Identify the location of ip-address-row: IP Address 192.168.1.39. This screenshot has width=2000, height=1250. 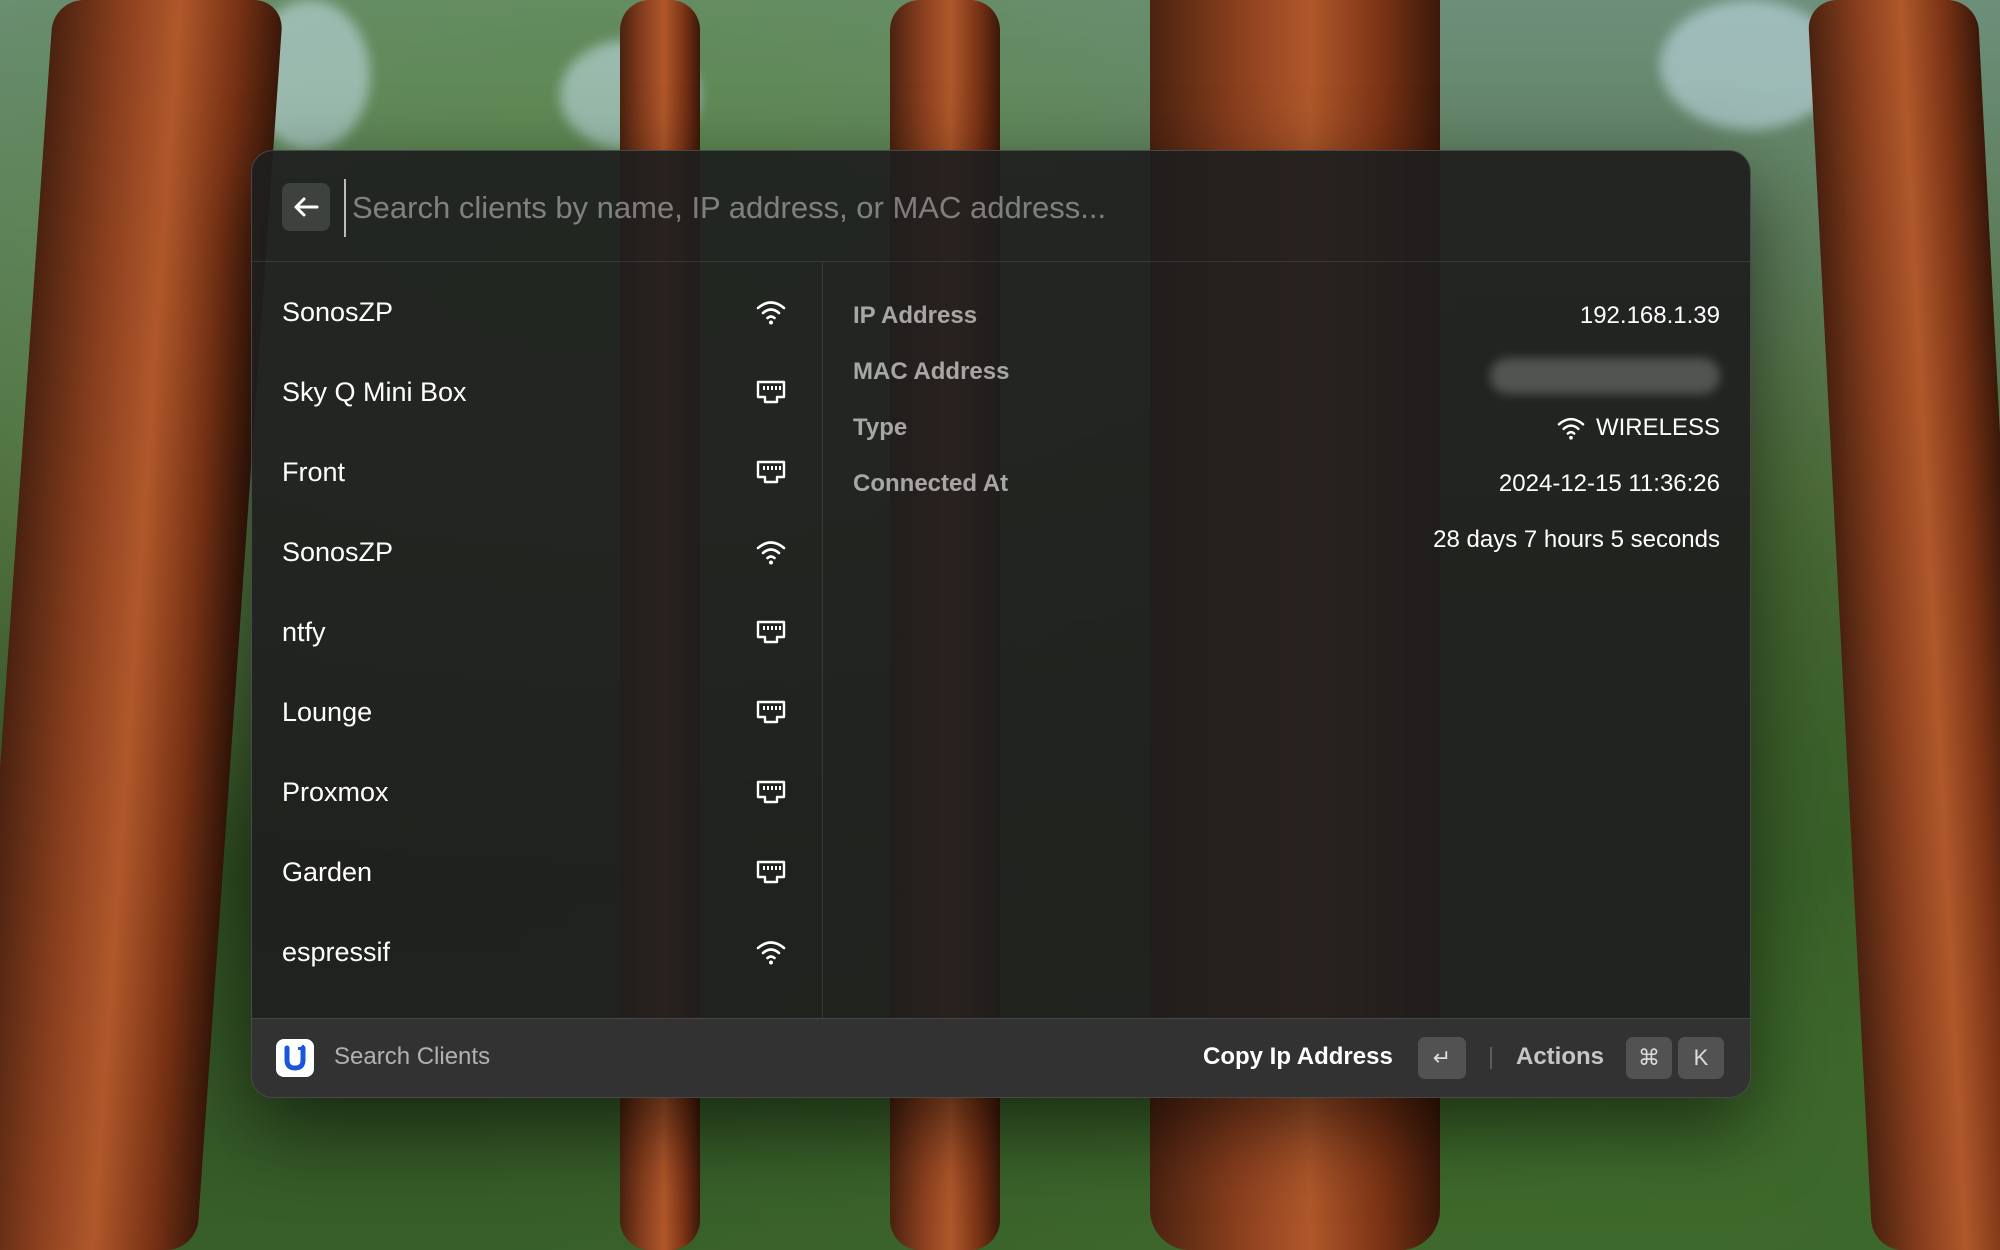
(1286, 322).